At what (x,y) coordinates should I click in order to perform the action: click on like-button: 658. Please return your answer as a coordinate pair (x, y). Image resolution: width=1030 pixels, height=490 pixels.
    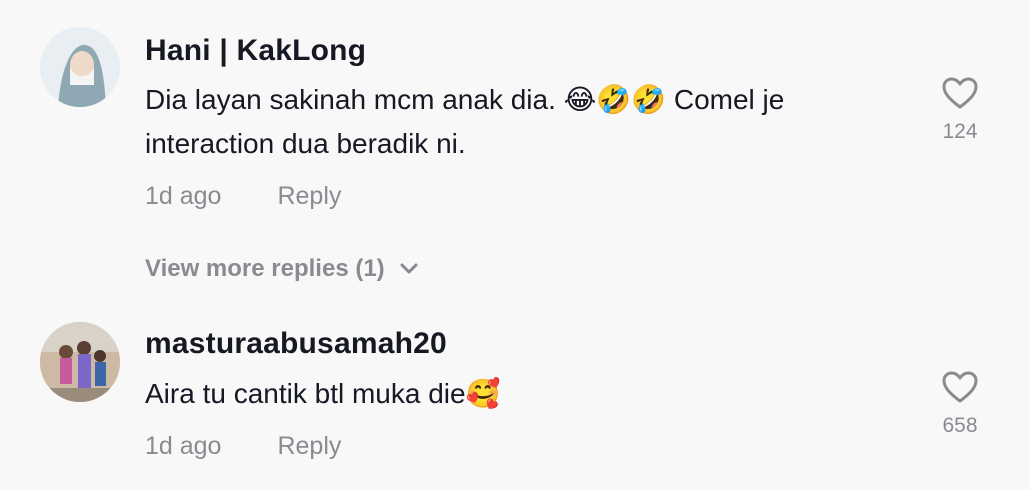
    Looking at the image, I should click on (960, 404).